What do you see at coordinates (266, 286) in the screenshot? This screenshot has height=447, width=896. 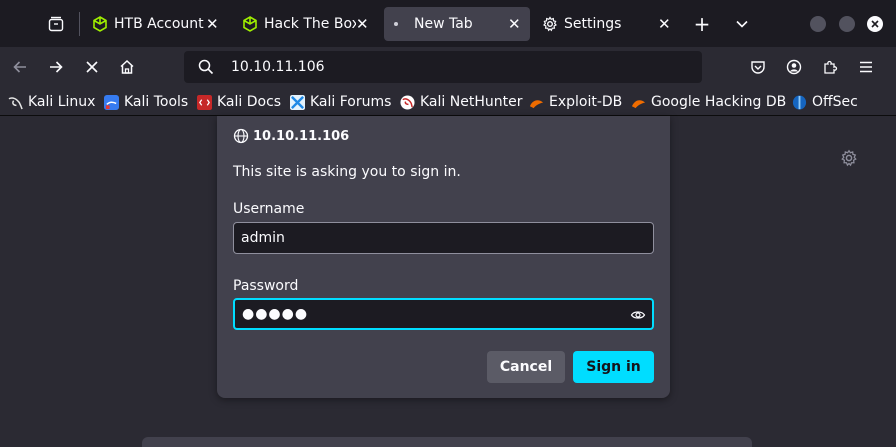 I see `password-label: Password` at bounding box center [266, 286].